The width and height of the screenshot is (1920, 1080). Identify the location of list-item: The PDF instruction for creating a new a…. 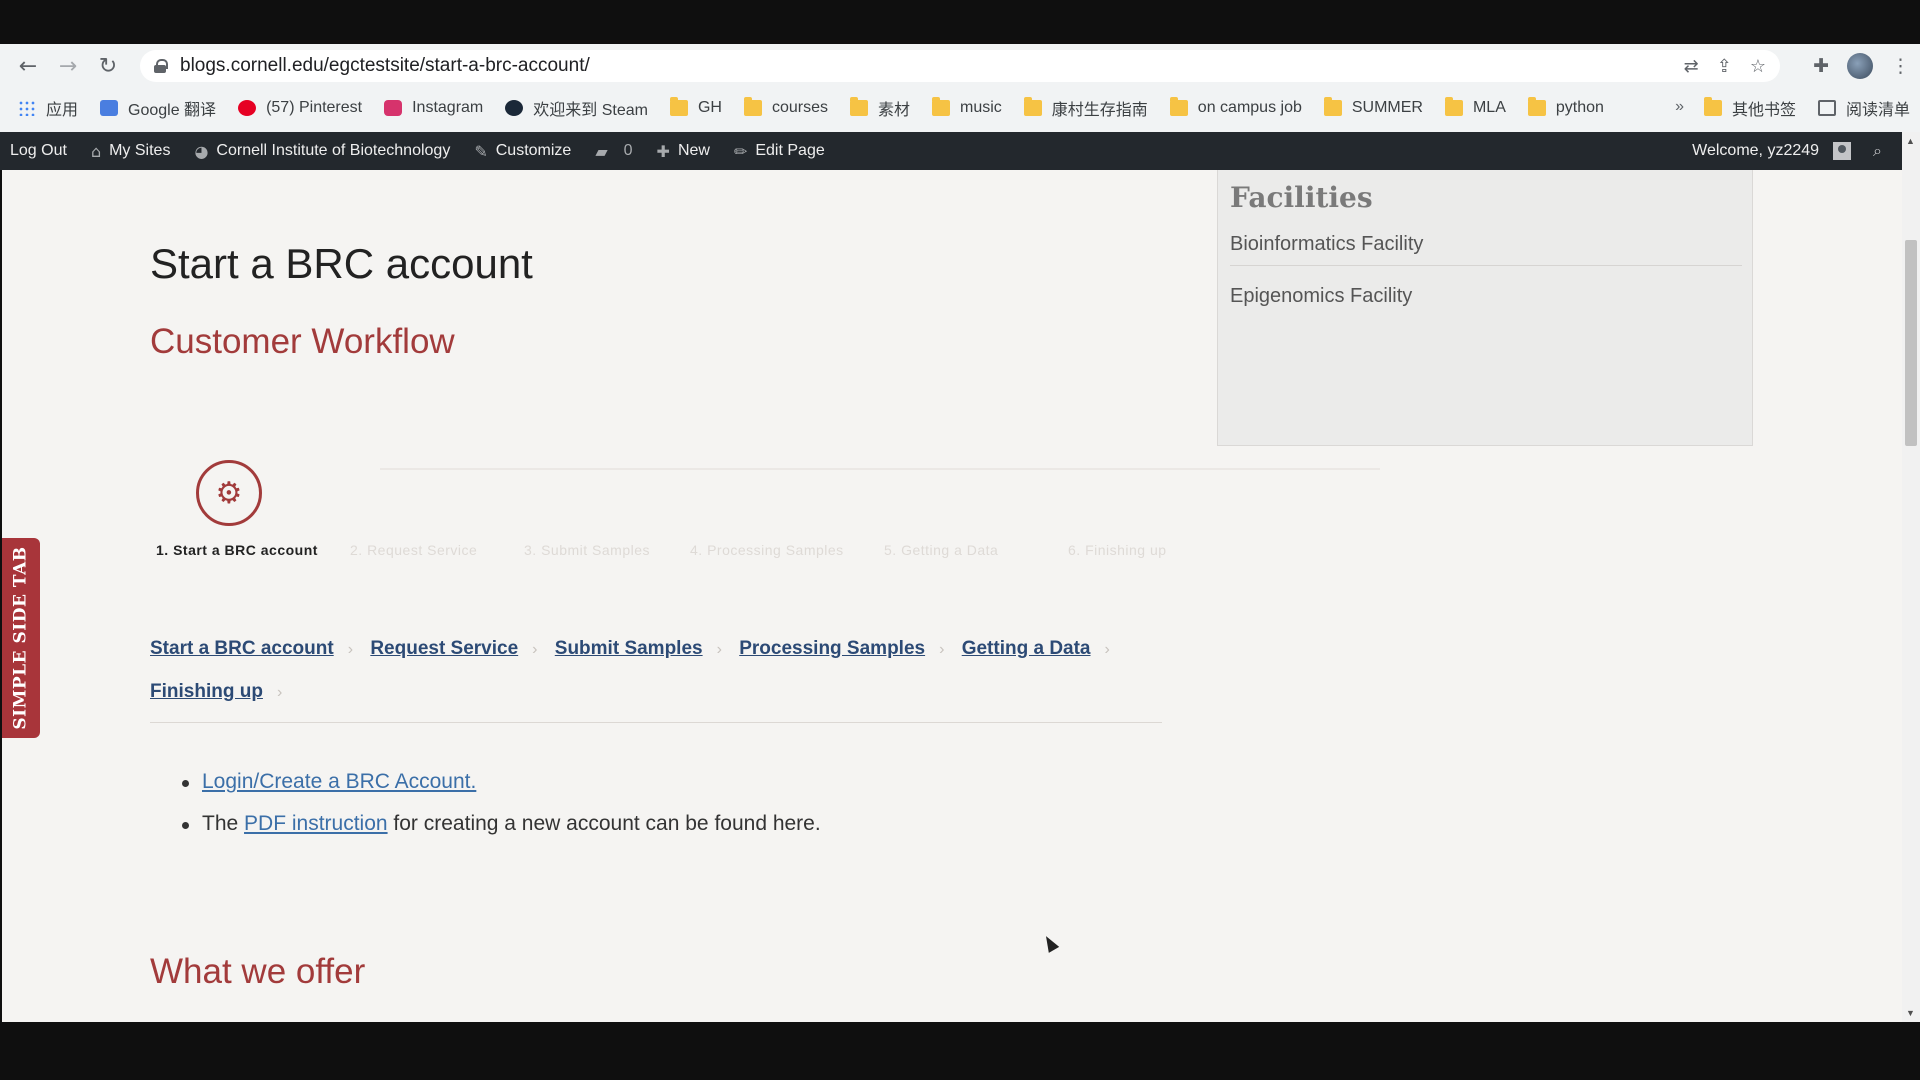
(501, 824).